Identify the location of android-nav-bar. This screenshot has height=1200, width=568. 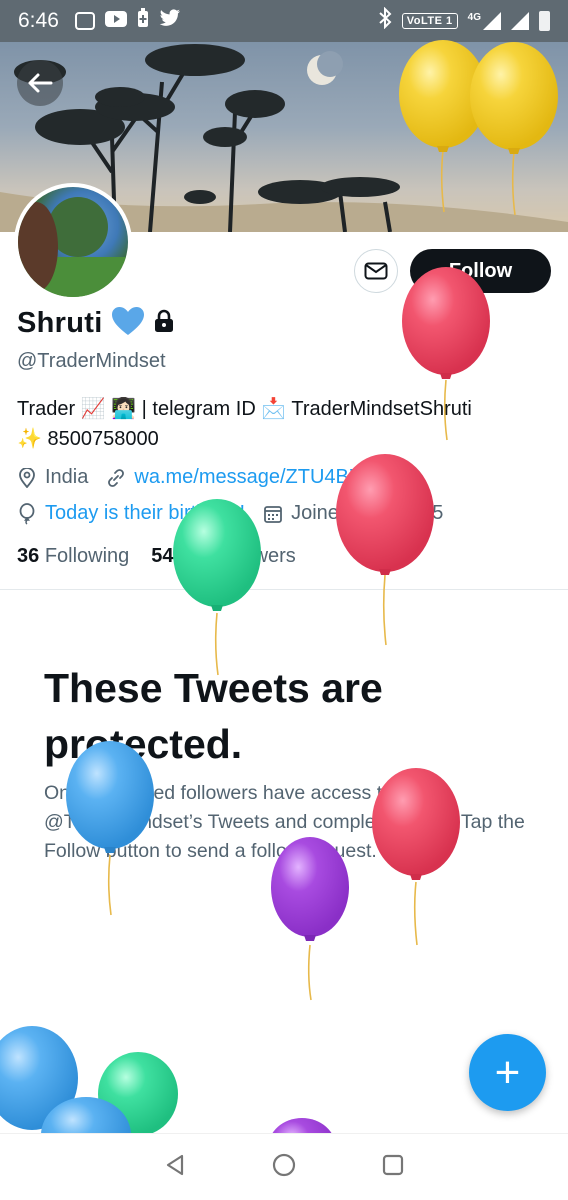
(284, 1166).